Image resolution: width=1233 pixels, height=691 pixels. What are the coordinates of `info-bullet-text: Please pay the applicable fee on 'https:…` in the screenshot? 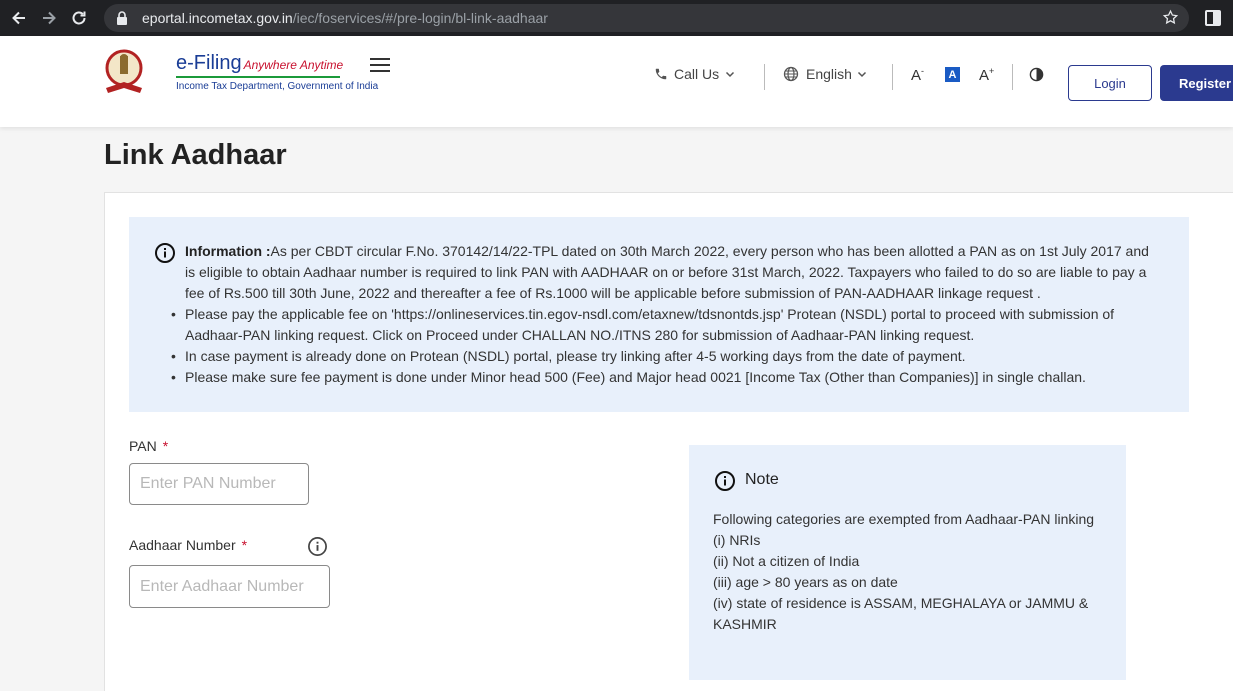 It's located at (650, 324).